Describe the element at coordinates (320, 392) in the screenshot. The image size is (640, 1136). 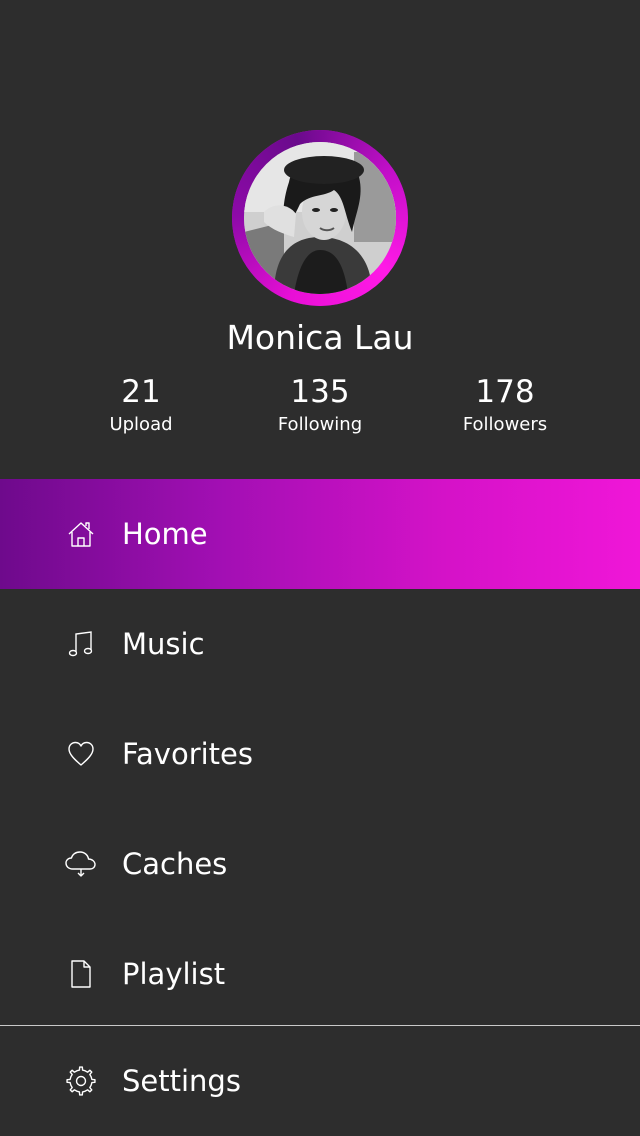
I see `stat-value: 135` at that location.